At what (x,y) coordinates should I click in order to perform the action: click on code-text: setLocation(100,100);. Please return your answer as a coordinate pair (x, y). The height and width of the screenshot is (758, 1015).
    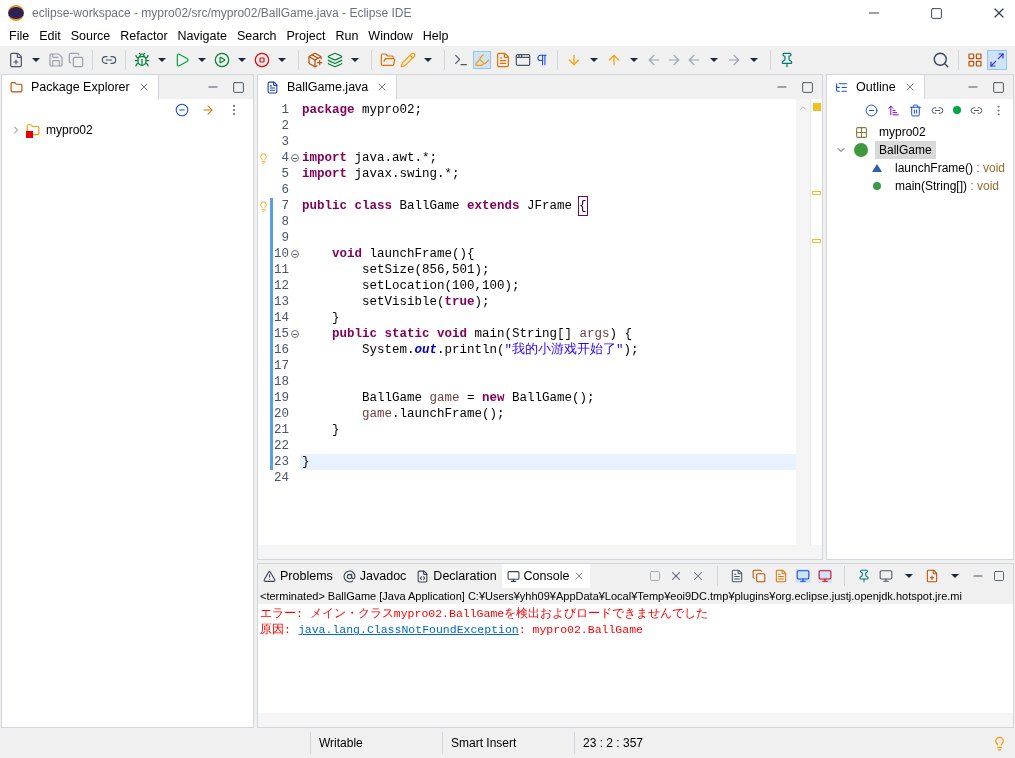
    Looking at the image, I should click on (440, 286).